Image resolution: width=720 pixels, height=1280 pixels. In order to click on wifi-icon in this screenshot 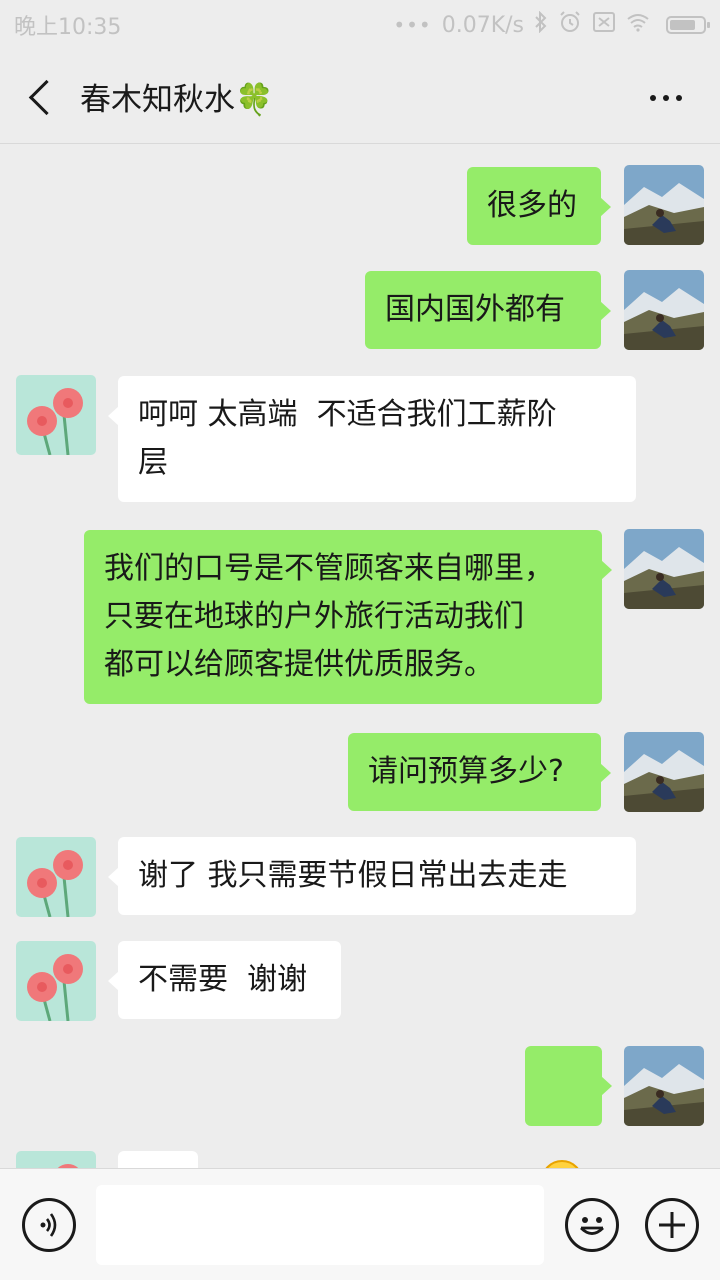, I will do `click(638, 25)`.